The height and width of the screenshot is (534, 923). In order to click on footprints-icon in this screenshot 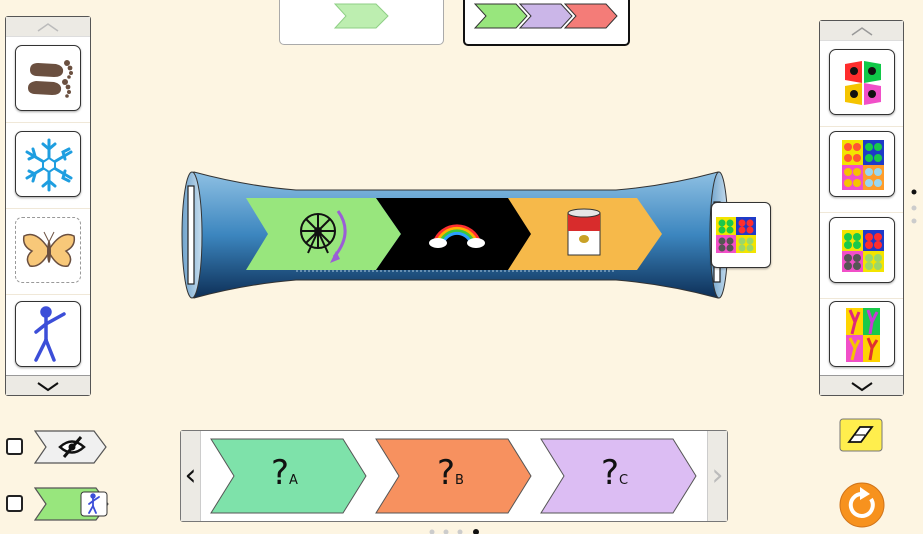, I will do `click(50, 79)`.